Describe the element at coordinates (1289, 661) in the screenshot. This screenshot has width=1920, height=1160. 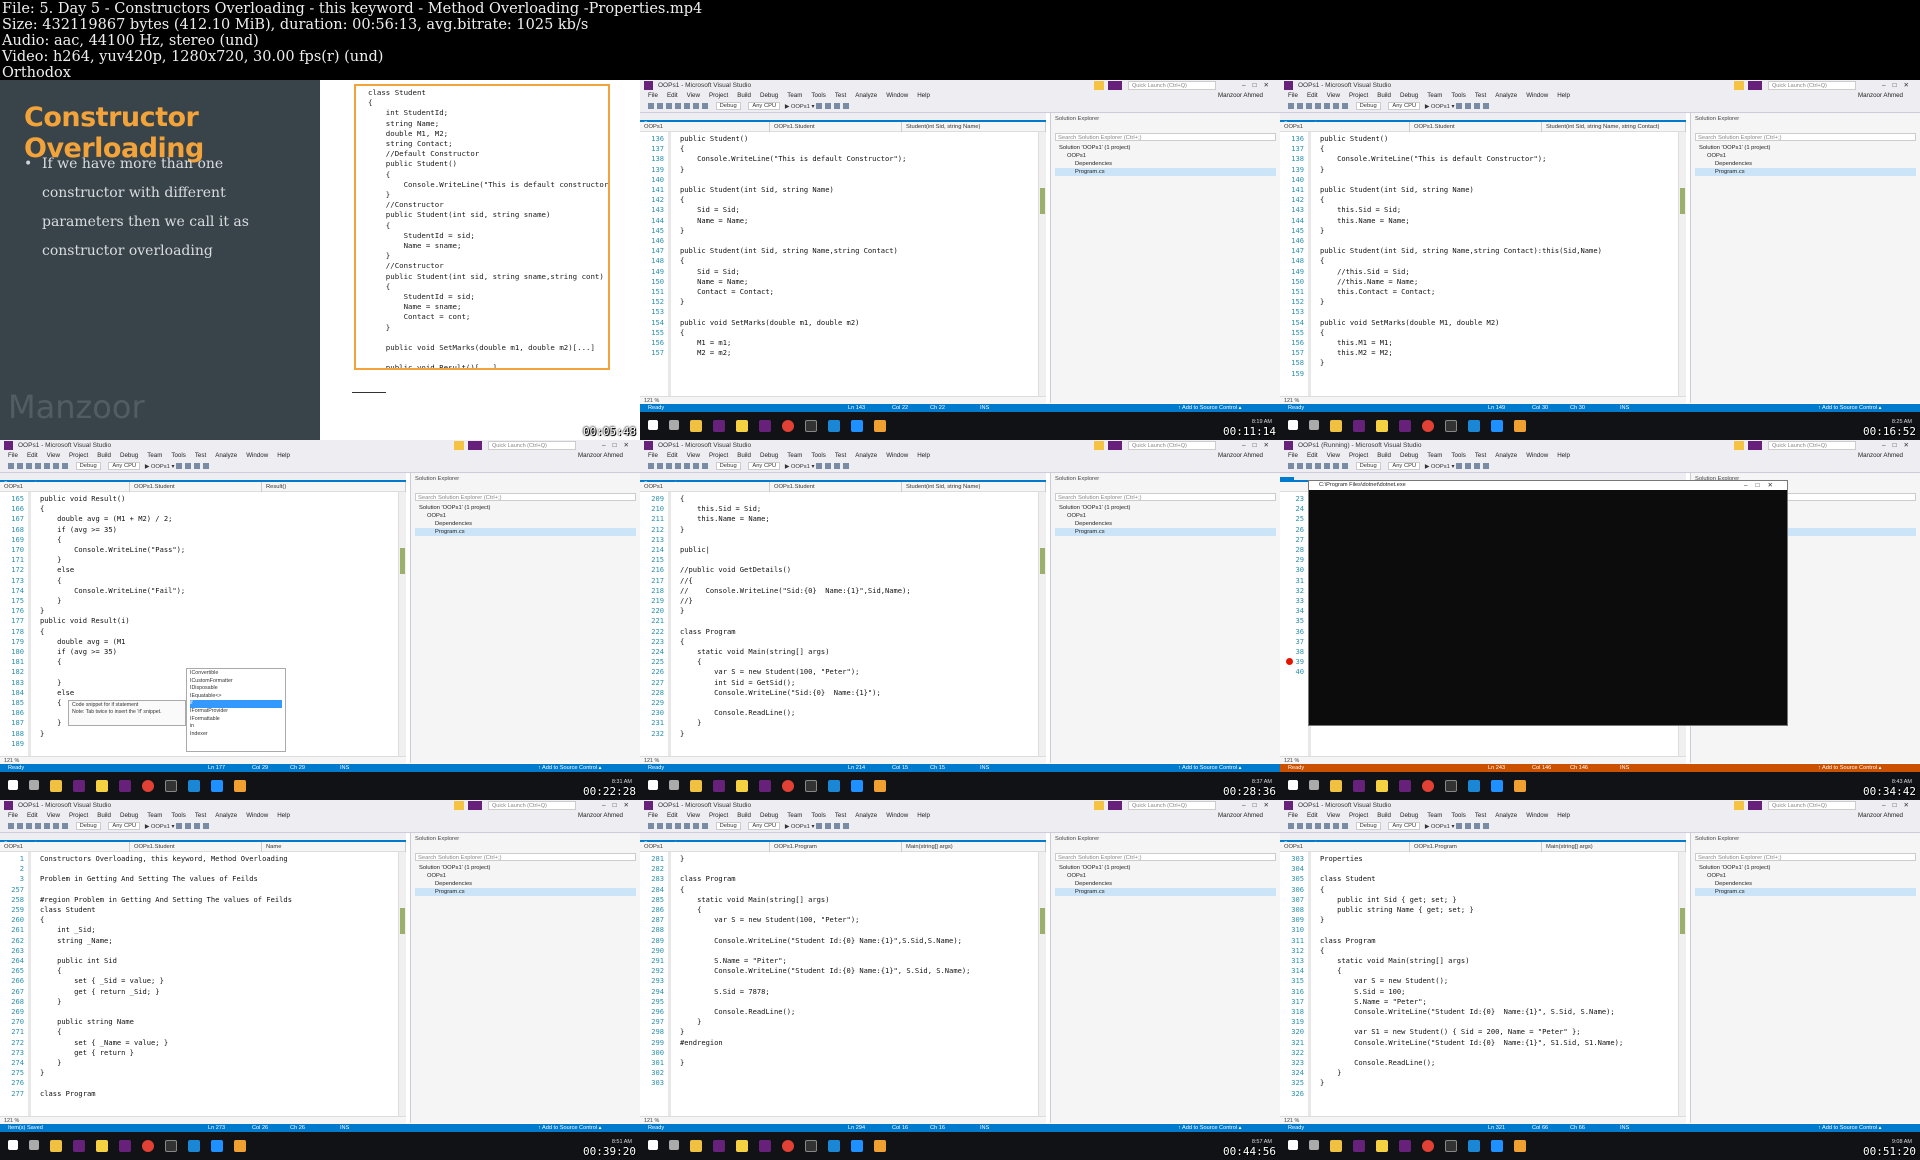
I see `breakpoint-icon` at that location.